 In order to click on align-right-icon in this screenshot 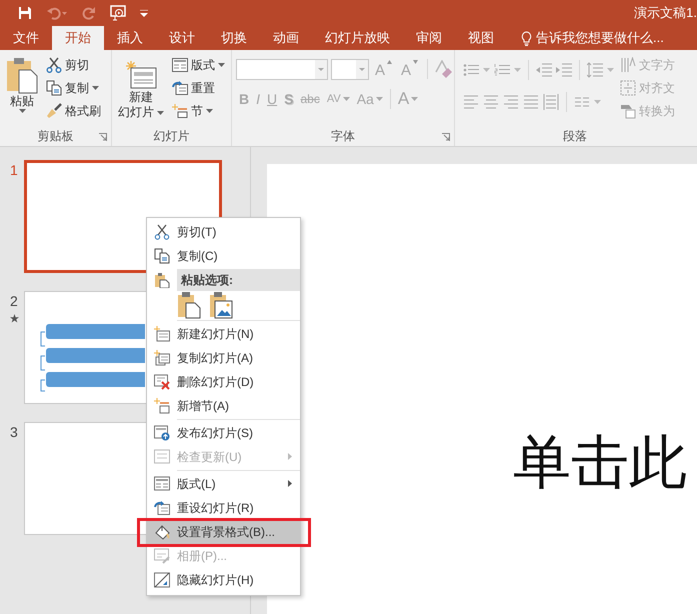, I will do `click(511, 102)`.